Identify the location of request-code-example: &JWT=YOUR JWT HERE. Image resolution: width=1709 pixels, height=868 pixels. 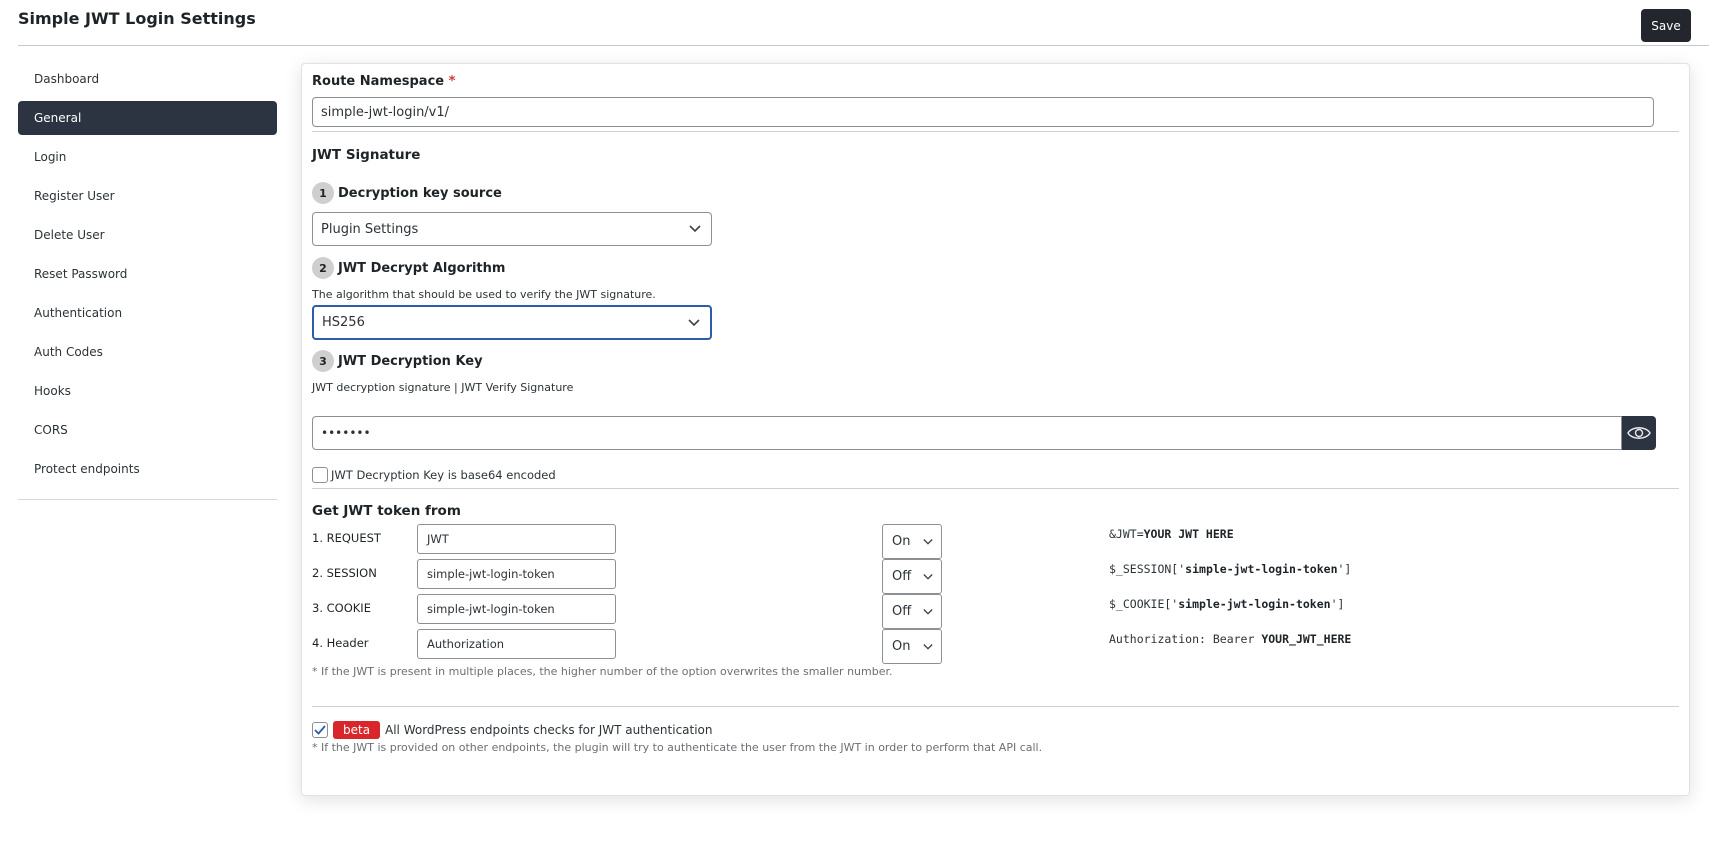
(1171, 534).